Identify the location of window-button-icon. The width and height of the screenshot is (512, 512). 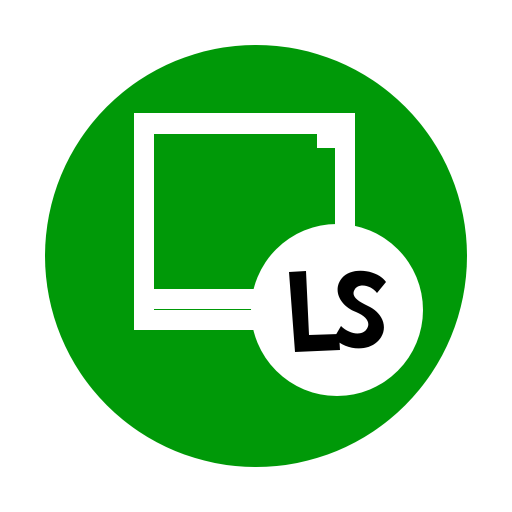
(326, 139).